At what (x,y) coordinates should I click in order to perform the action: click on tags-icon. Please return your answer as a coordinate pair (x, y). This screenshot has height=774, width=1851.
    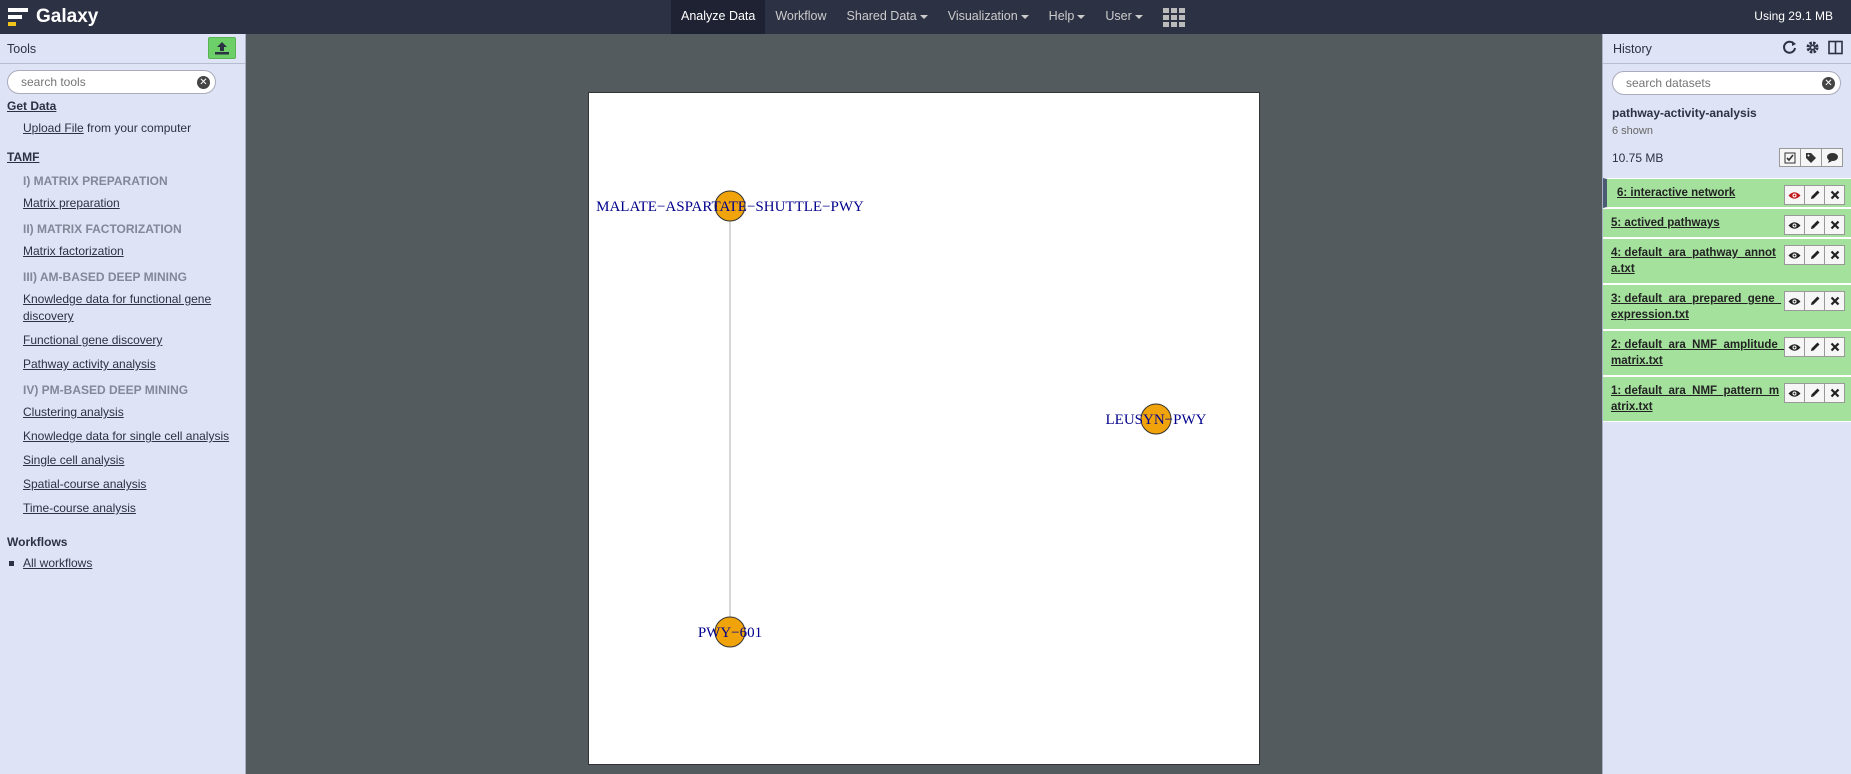
    Looking at the image, I should click on (1811, 157).